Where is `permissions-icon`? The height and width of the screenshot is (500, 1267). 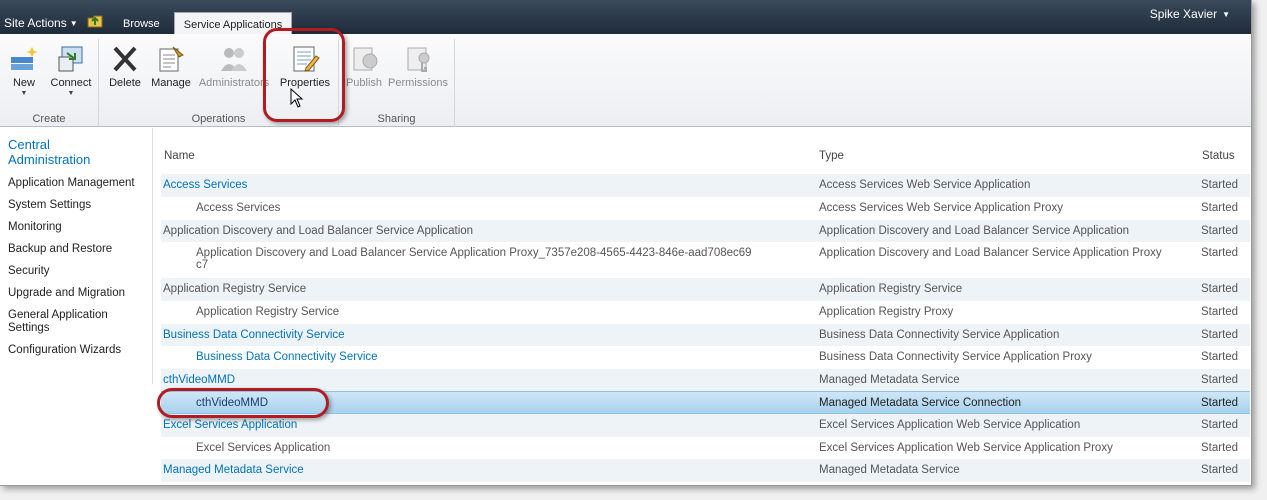
permissions-icon is located at coordinates (418, 59).